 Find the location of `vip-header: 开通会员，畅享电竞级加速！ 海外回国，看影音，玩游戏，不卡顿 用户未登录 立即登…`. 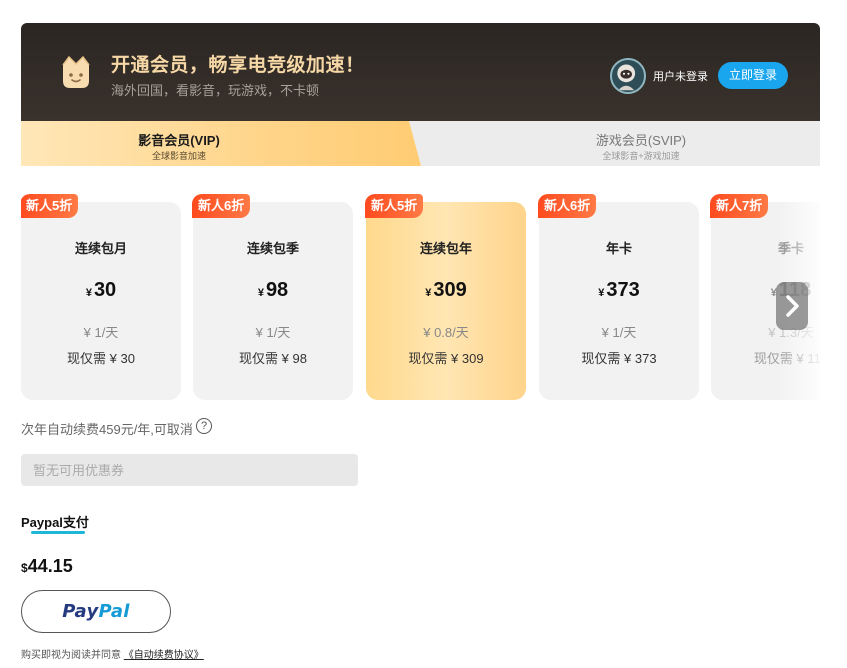

vip-header: 开通会员，畅享电竞级加速！ 海外回国，看影音，玩游戏，不卡顿 用户未登录 立即登… is located at coordinates (420, 72).